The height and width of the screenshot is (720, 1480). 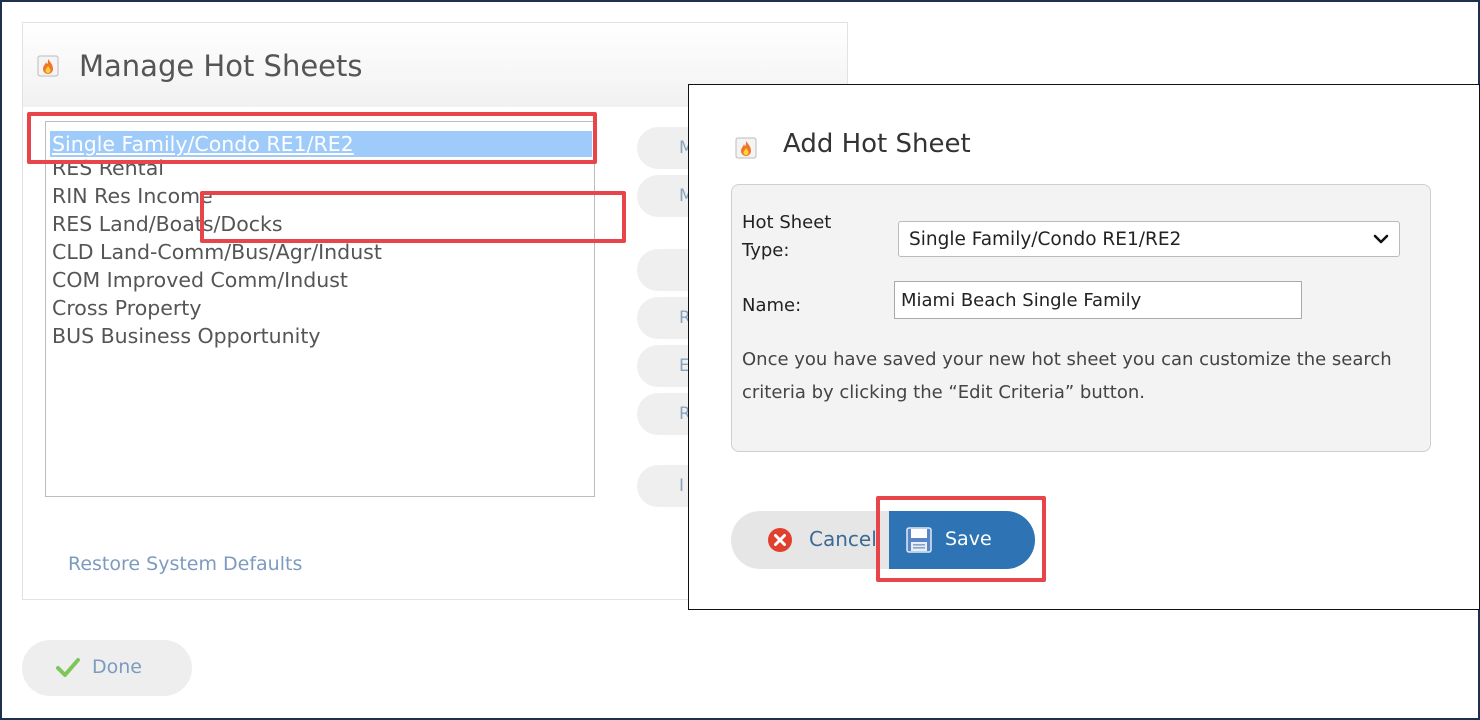 What do you see at coordinates (961, 539) in the screenshot?
I see `highlight-box-save-button` at bounding box center [961, 539].